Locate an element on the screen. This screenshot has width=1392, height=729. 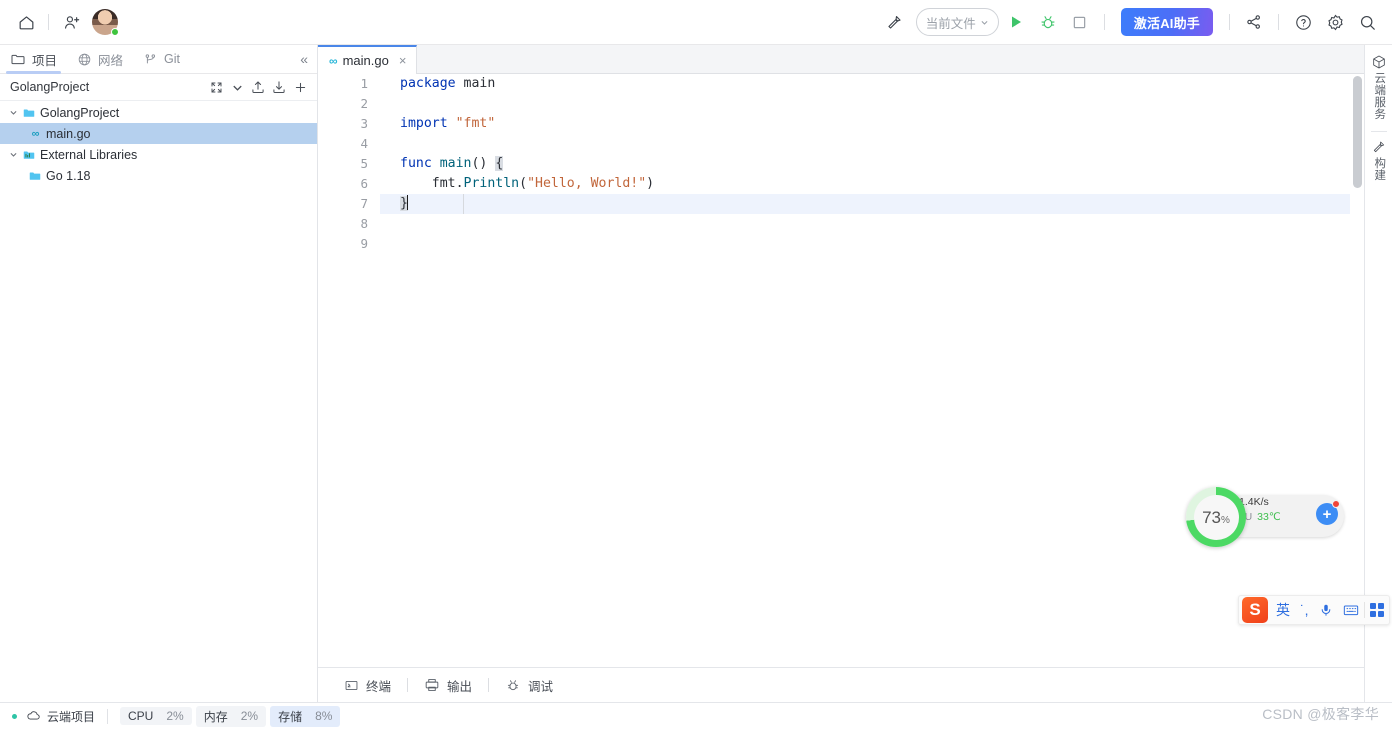
tree-node-main-go: ∞ main.go is located at coordinates (158, 133).